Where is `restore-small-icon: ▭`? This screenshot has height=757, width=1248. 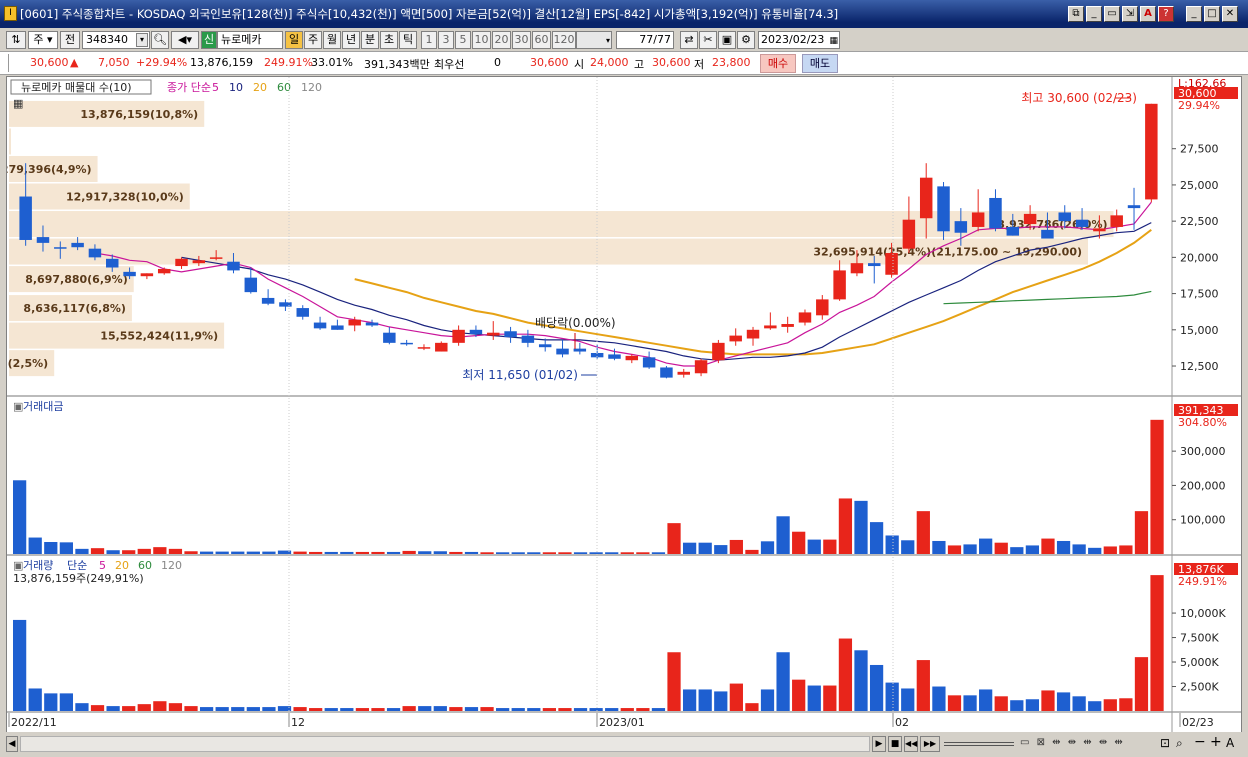
restore-small-icon: ▭ is located at coordinates (1112, 14).